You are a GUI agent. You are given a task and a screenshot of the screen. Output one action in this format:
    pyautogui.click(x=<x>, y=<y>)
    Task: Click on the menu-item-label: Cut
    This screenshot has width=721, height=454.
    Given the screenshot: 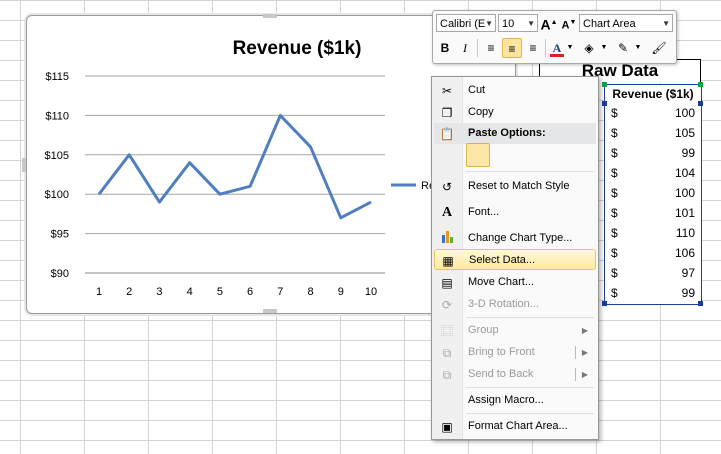 What is the action you would take?
    pyautogui.click(x=477, y=90)
    